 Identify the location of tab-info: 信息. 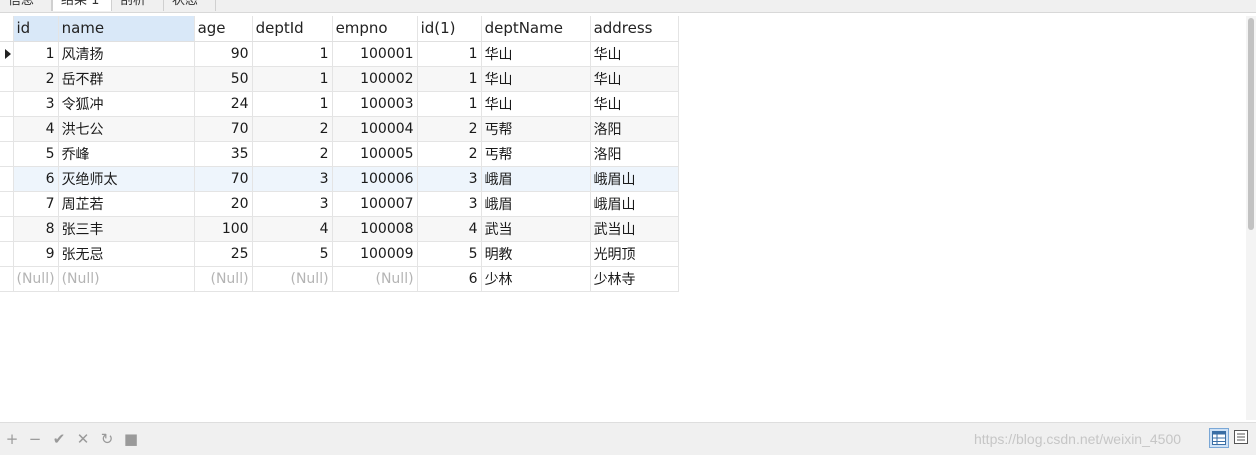
(26, 5).